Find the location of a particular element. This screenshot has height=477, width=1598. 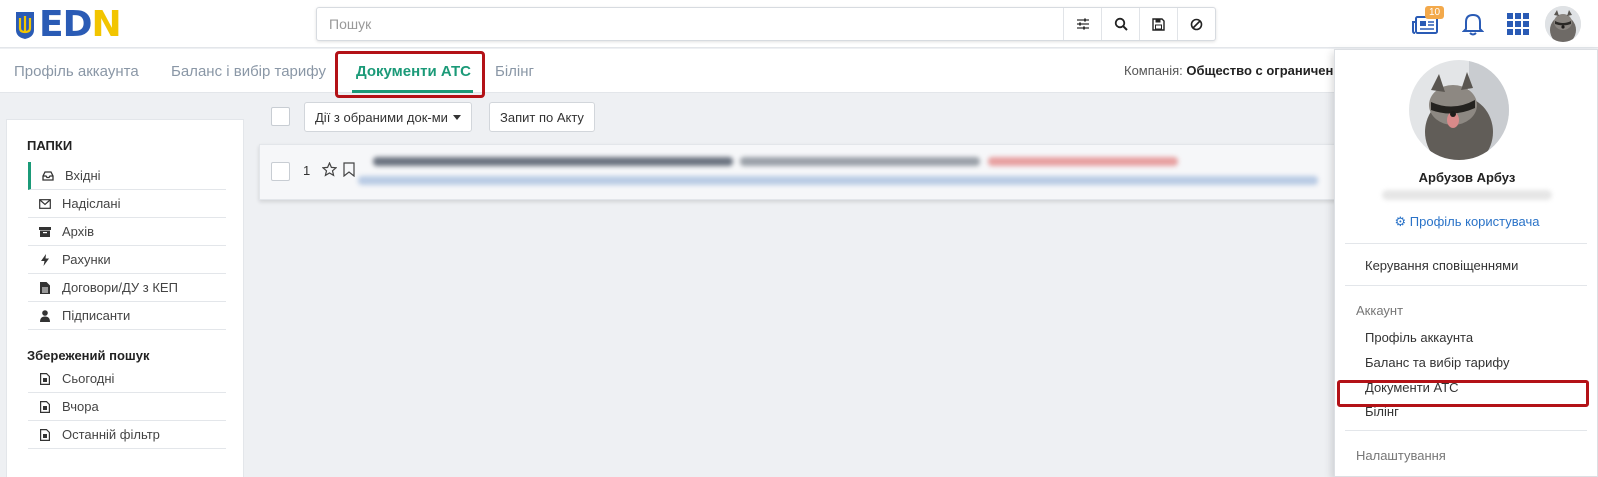

user-email-redacted is located at coordinates (1467, 195).